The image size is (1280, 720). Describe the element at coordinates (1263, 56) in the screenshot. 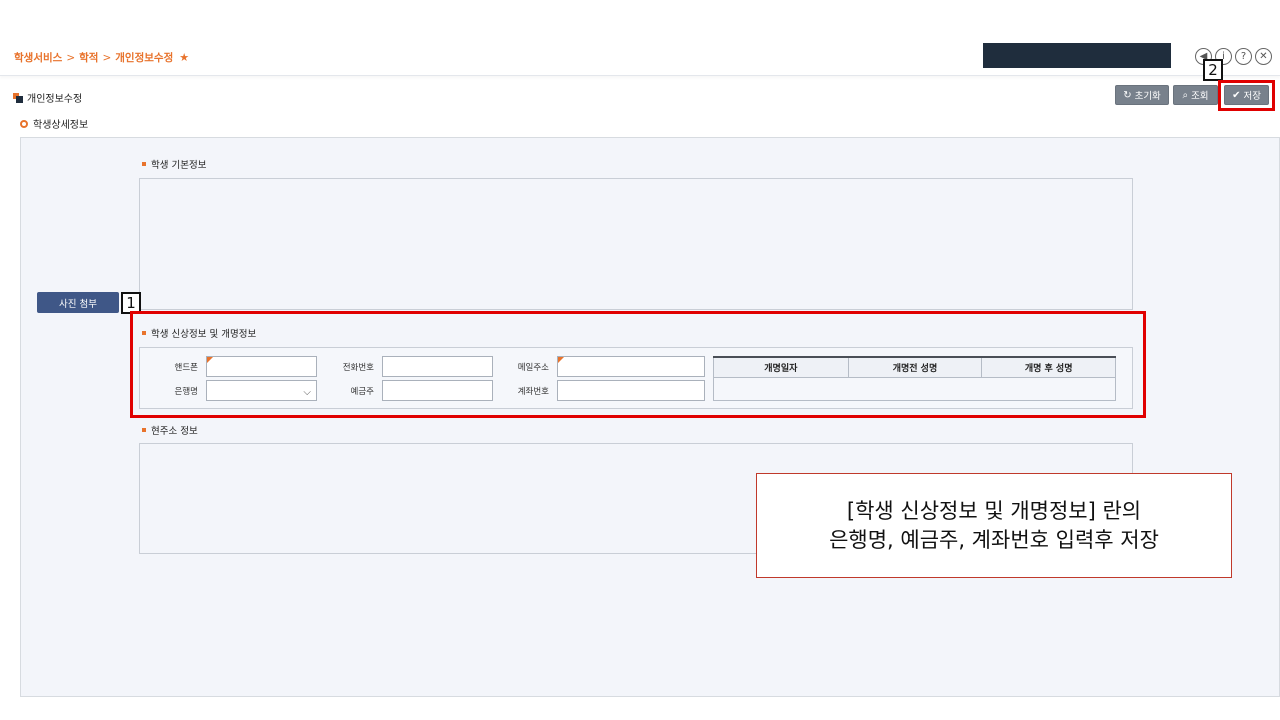

I see `close-icon: ✕` at that location.